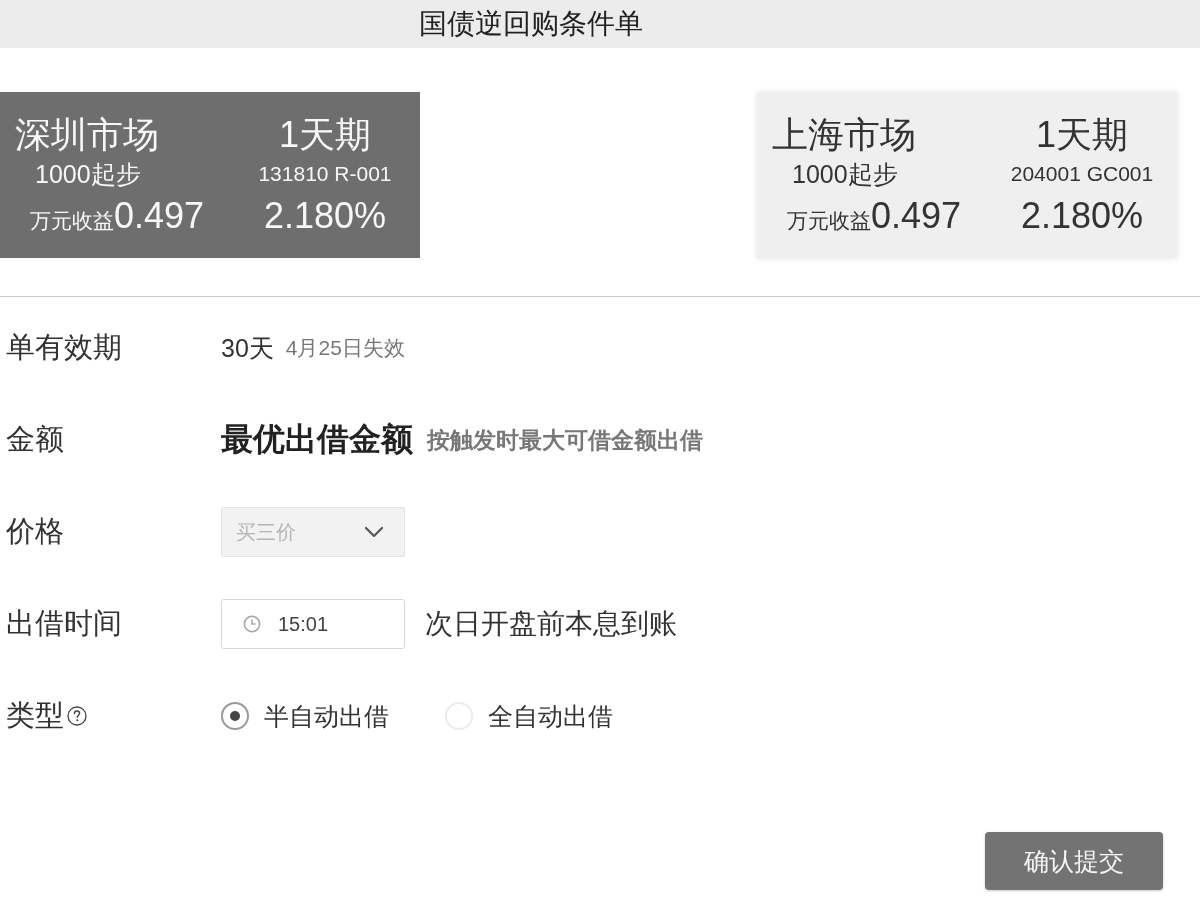  I want to click on bond-code: 131810 R-001, so click(325, 174).